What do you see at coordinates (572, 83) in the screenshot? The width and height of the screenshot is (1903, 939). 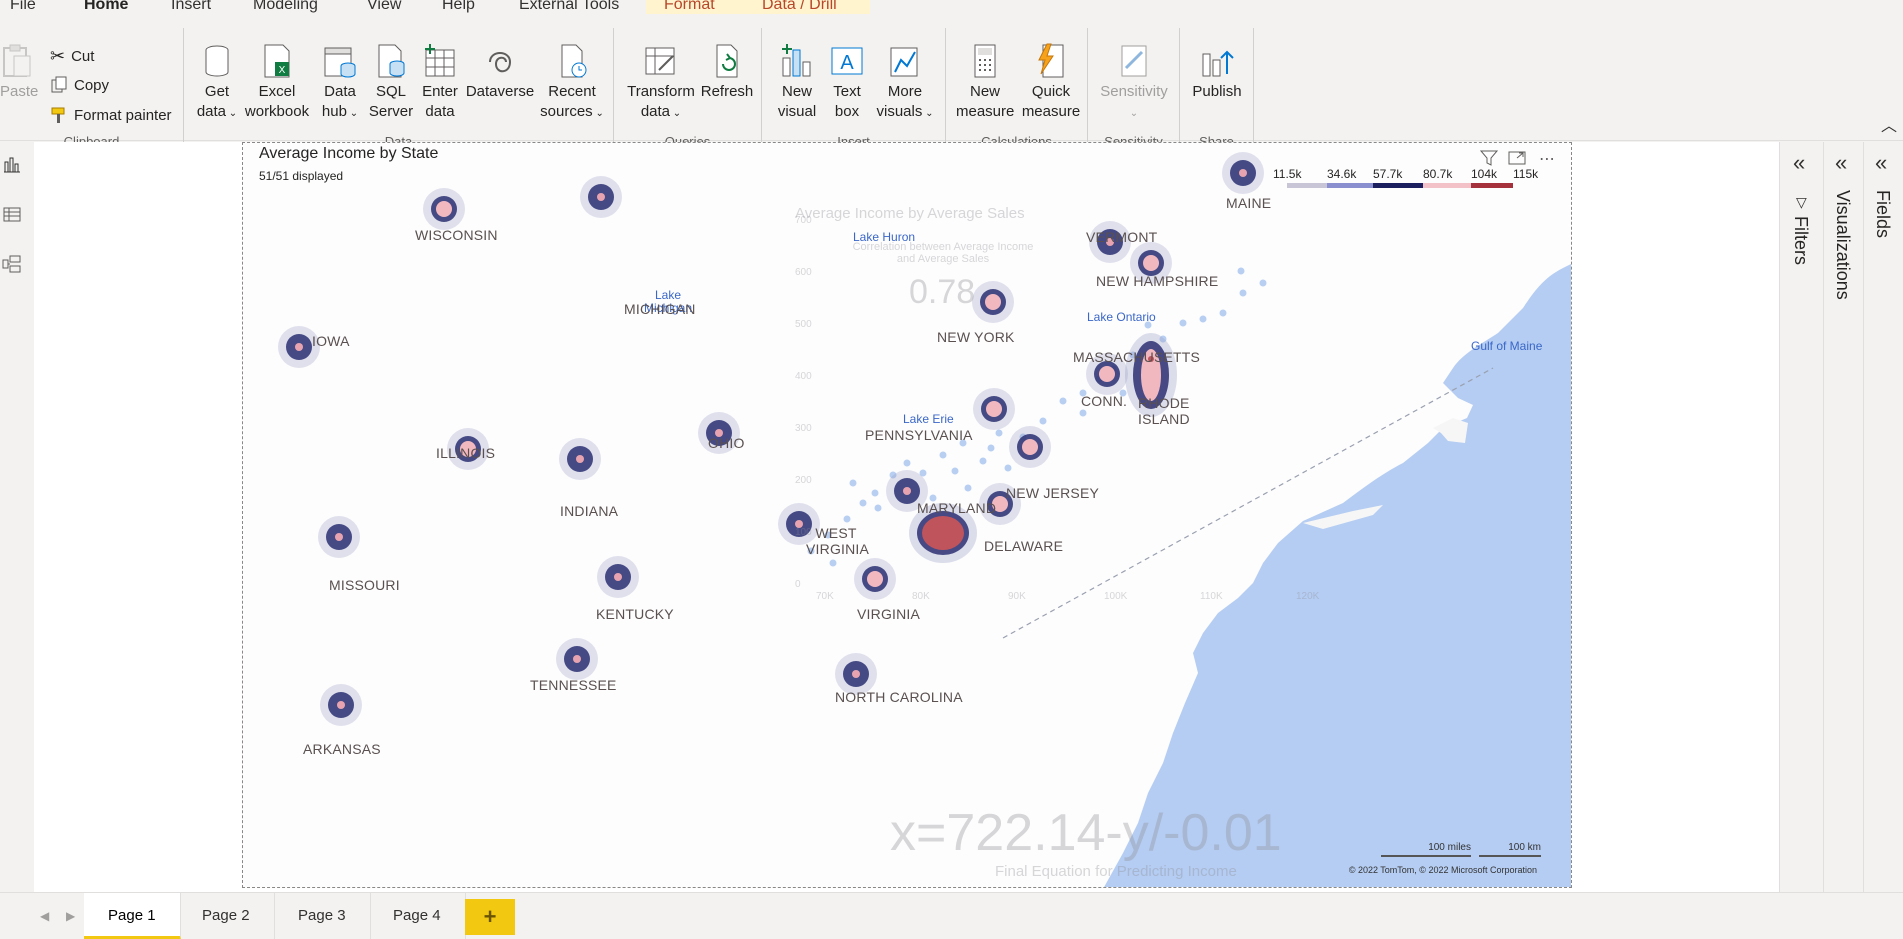 I see `recent-sources-button: Recent sources ⌄` at bounding box center [572, 83].